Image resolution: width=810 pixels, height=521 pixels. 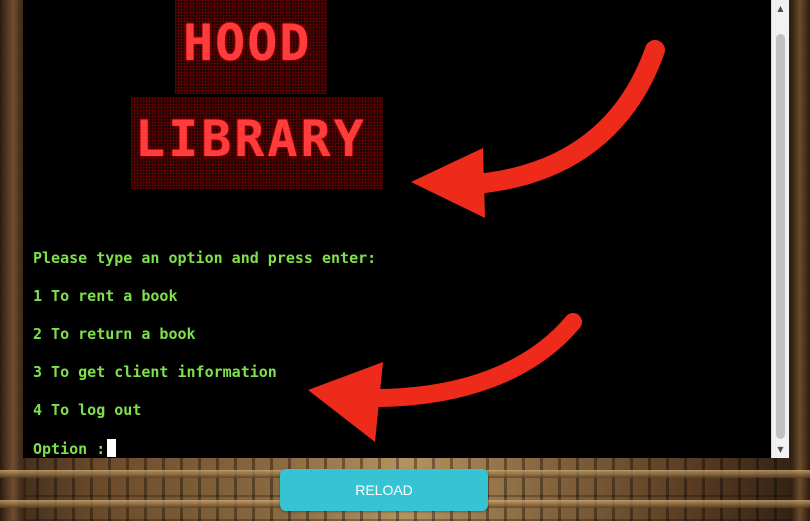 What do you see at coordinates (445, 377) in the screenshot?
I see `curved-arrow-bottom-icon` at bounding box center [445, 377].